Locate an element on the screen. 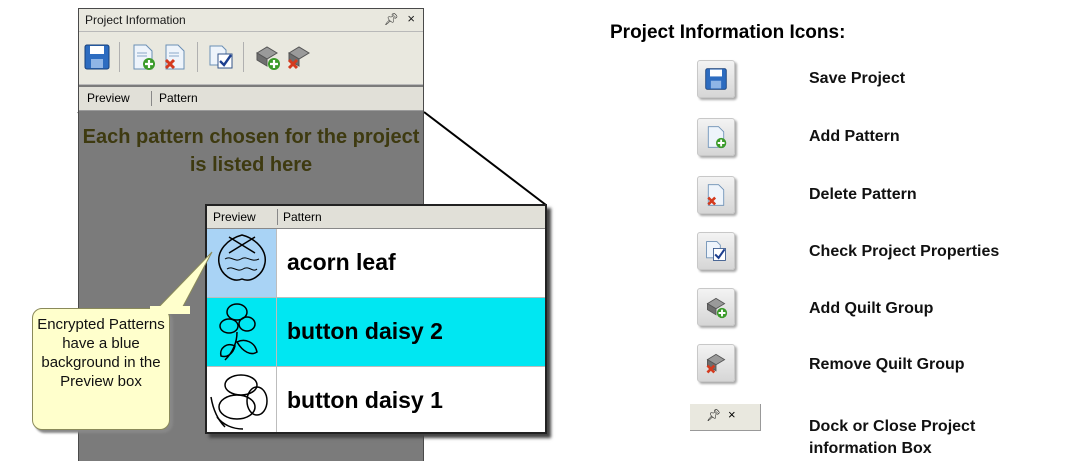 The image size is (1086, 461). legend-label: Save Project is located at coordinates (857, 78).